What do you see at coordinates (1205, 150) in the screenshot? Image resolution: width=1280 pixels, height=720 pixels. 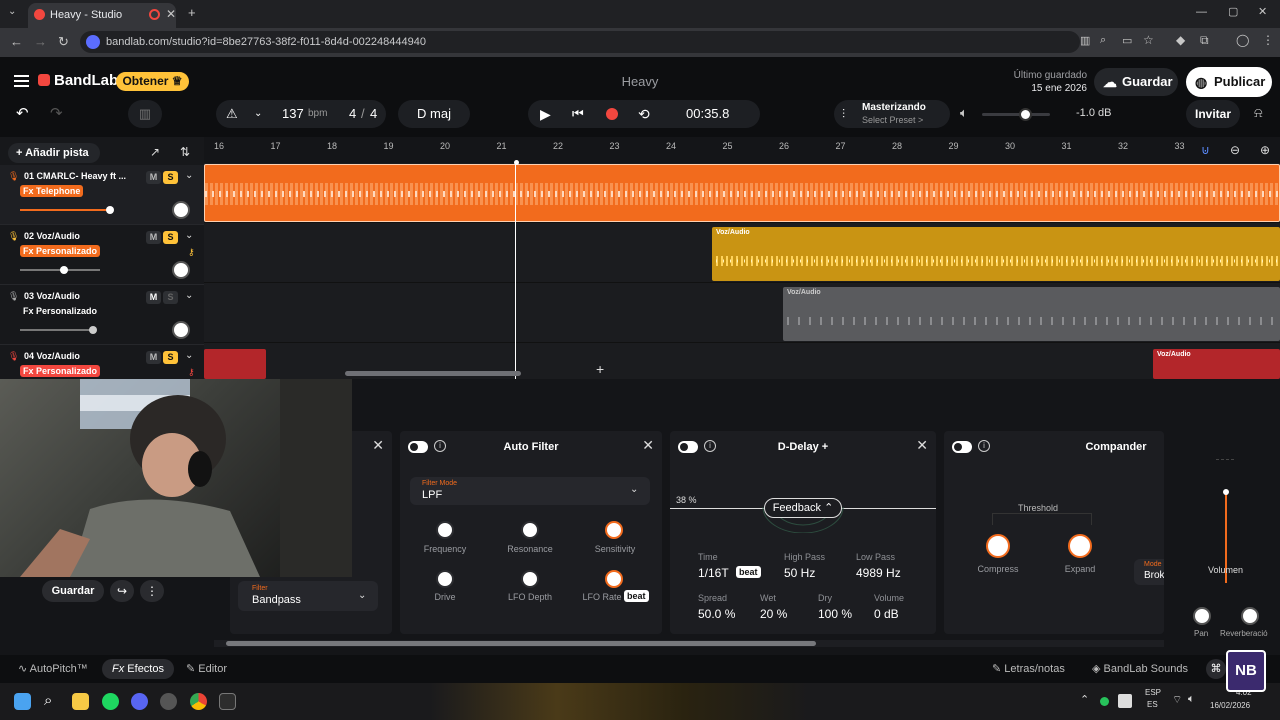 I see `snap-magnet-icon: ⊍` at bounding box center [1205, 150].